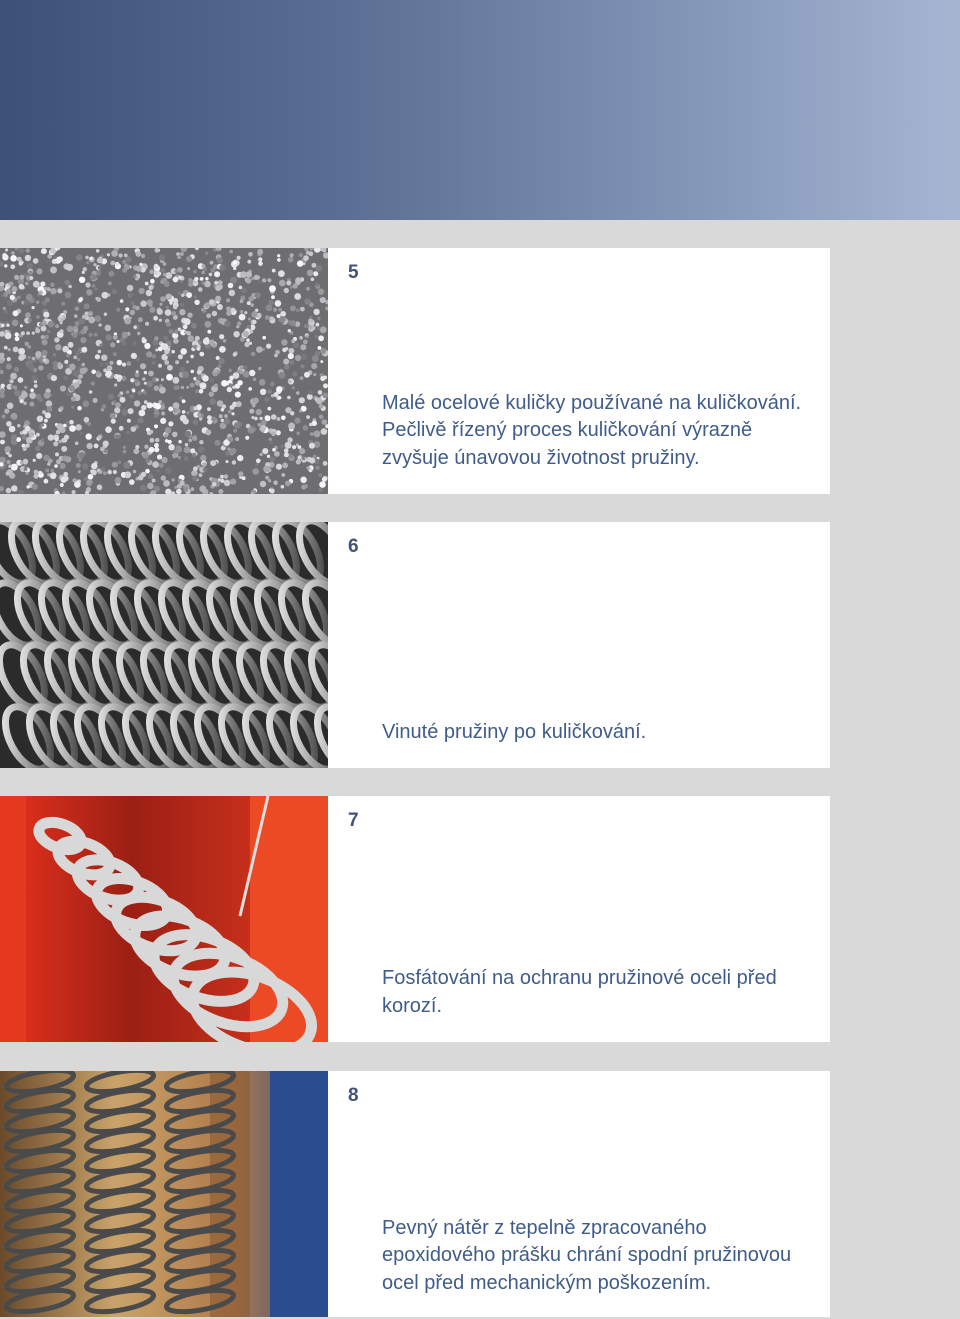 The height and width of the screenshot is (1319, 960). What do you see at coordinates (353, 272) in the screenshot?
I see `panel-number: 5` at bounding box center [353, 272].